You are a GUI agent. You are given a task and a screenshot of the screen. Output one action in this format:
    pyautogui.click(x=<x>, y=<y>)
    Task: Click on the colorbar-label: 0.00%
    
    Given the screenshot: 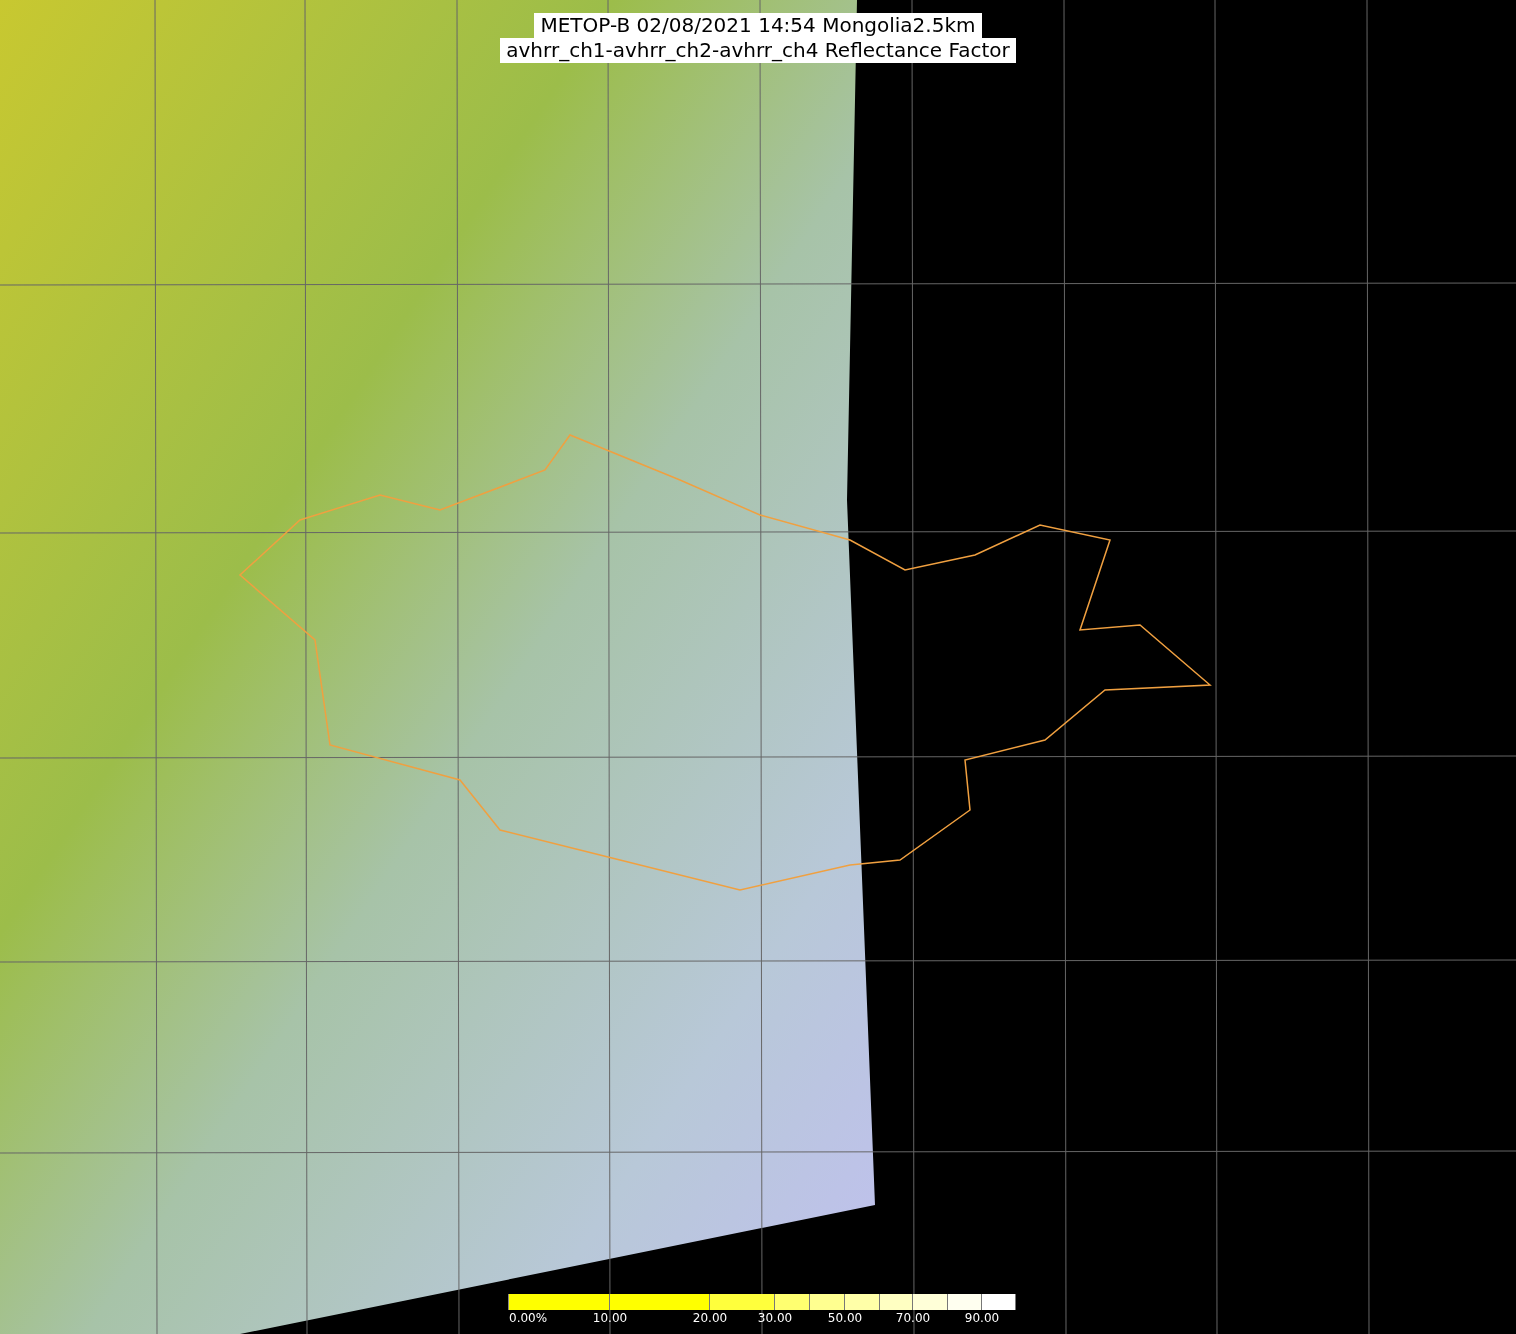 What is the action you would take?
    pyautogui.click(x=528, y=1318)
    